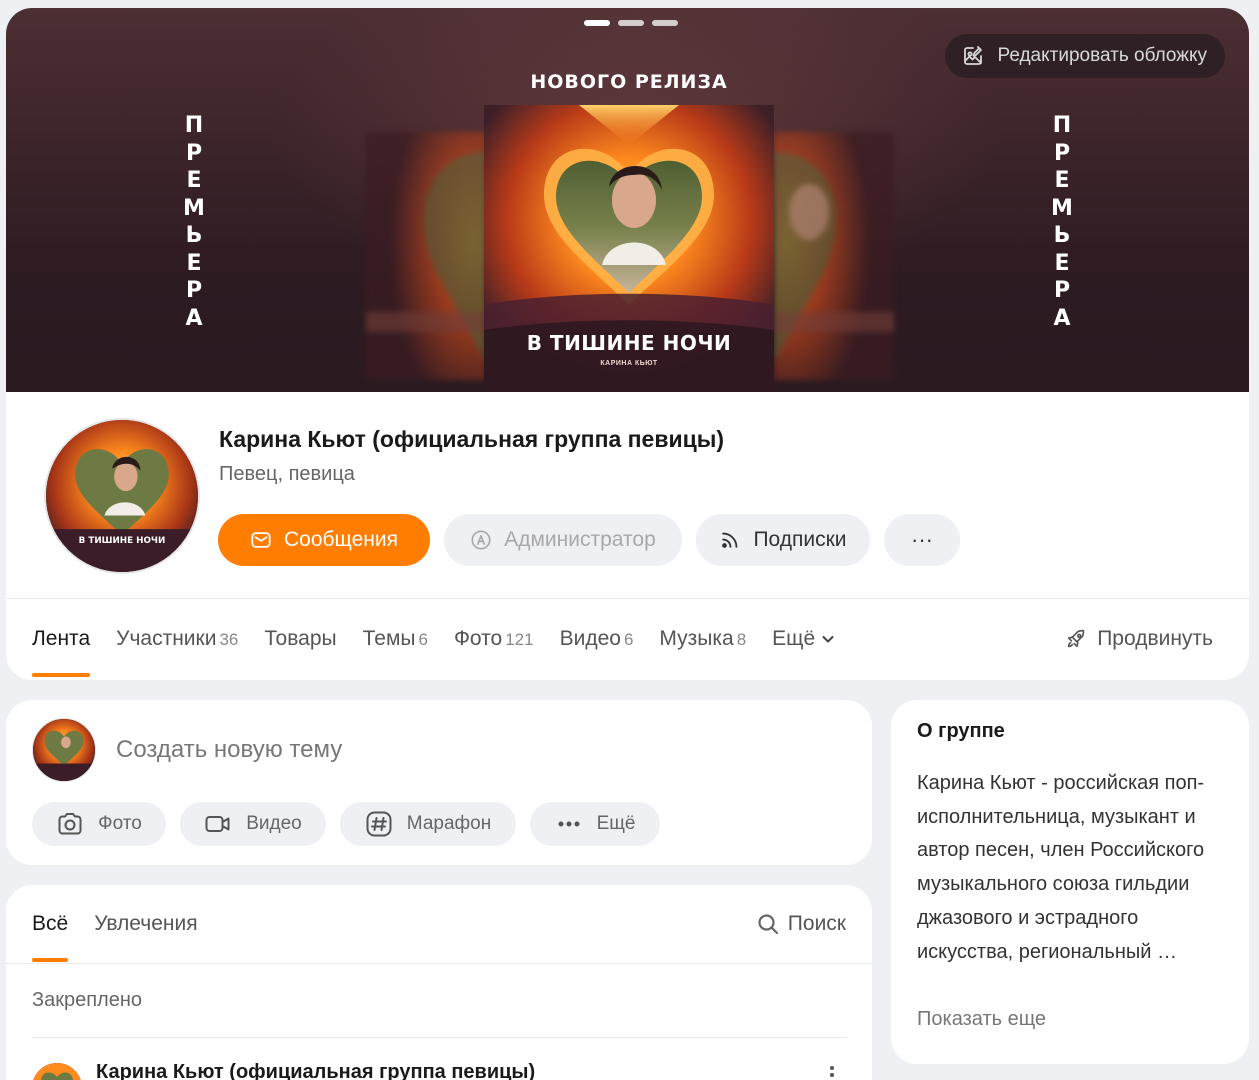 This screenshot has height=1080, width=1259. I want to click on tab-label: Ещё, so click(794, 638).